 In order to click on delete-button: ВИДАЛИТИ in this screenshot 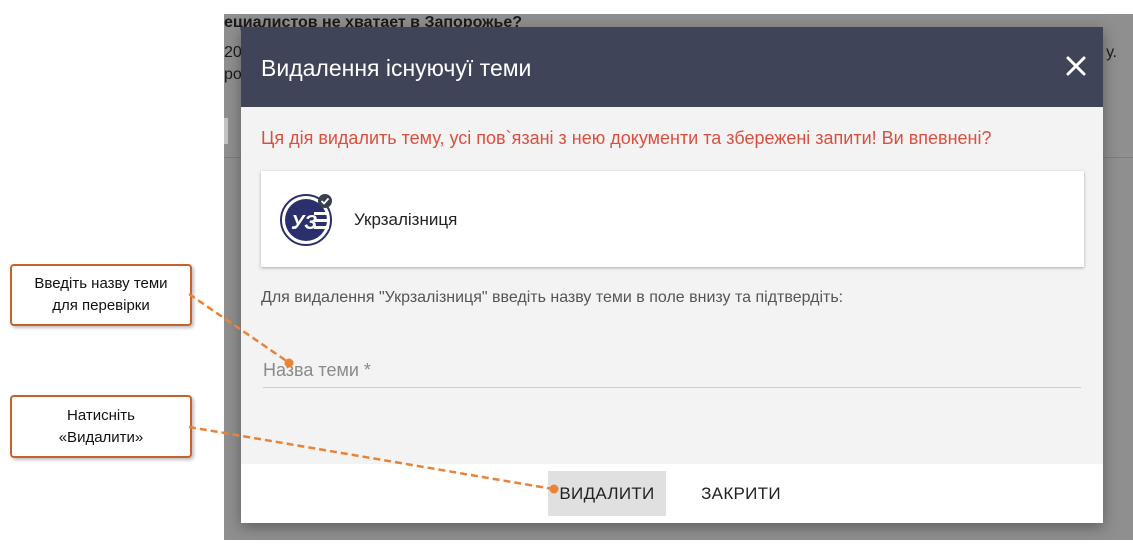, I will do `click(607, 493)`.